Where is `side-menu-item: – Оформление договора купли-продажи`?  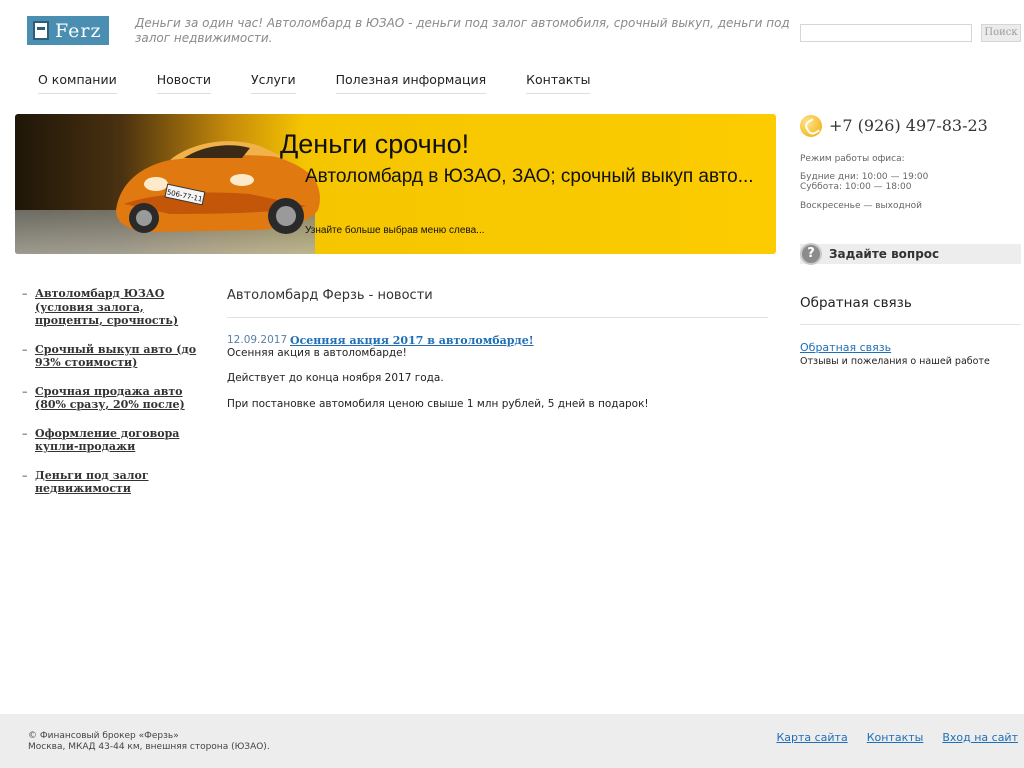
side-menu-item: – Оформление договора купли-продажи is located at coordinates (117, 440).